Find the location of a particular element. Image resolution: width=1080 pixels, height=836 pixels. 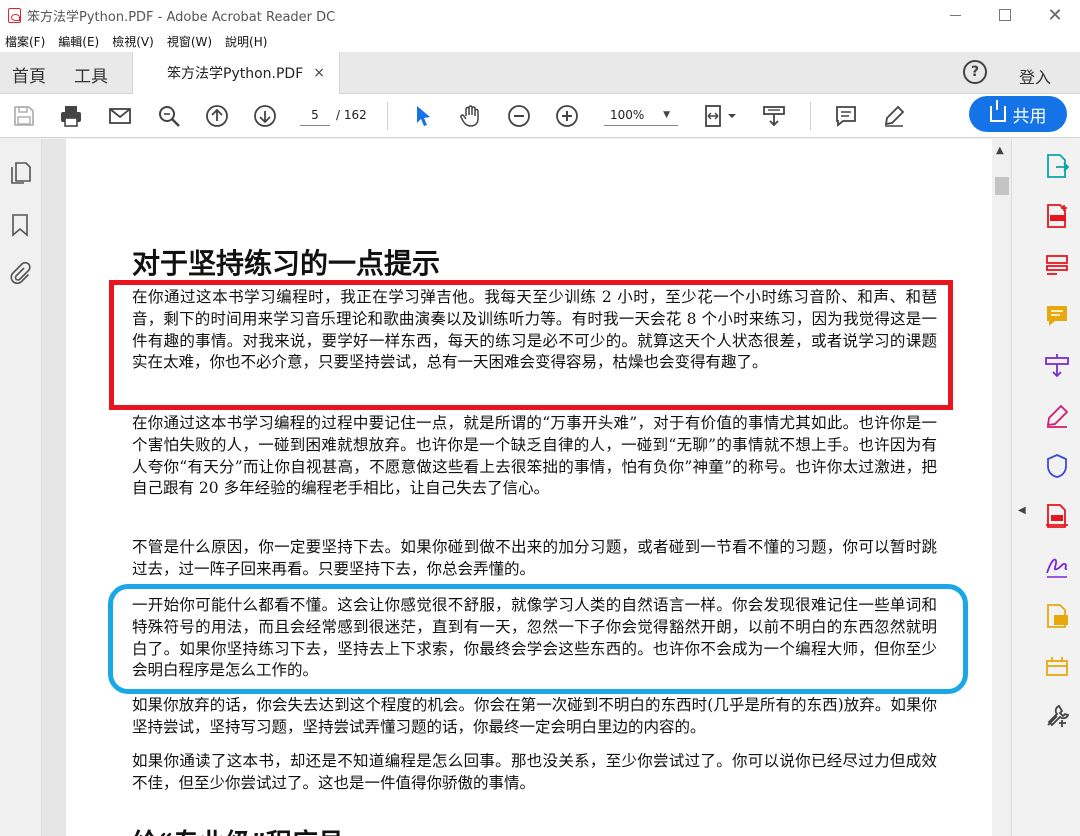

next-section-heading: 给“专业级”程序员 is located at coordinates (238, 829).